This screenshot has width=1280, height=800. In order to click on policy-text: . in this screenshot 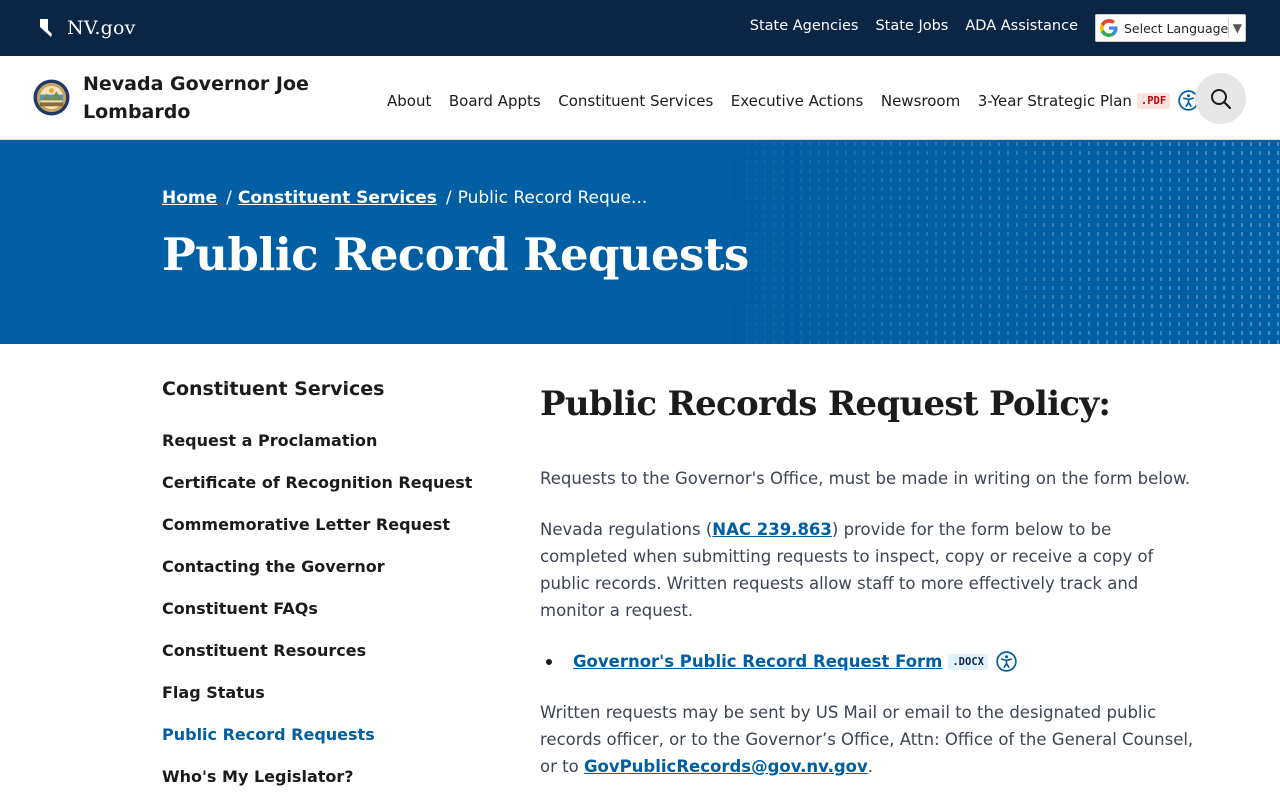, I will do `click(870, 766)`.